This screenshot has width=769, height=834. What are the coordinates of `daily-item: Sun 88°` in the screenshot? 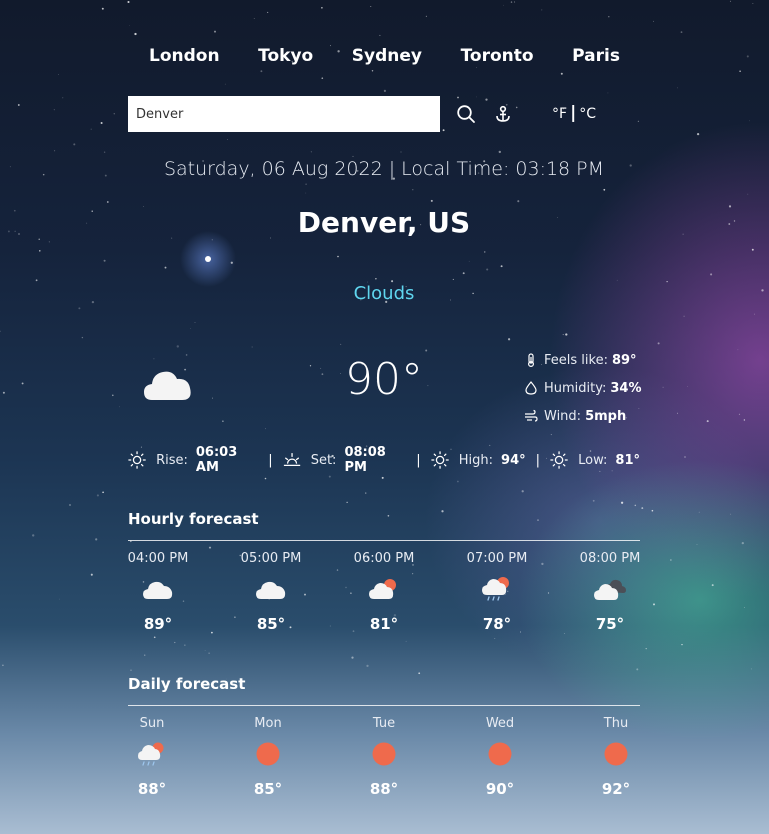 It's located at (152, 756).